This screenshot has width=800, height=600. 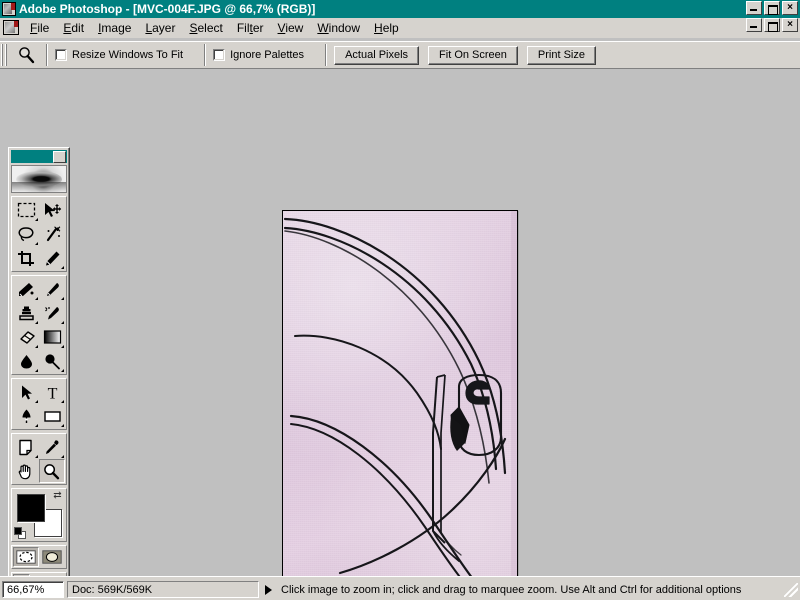 What do you see at coordinates (26, 447) in the screenshot?
I see `notes-tool` at bounding box center [26, 447].